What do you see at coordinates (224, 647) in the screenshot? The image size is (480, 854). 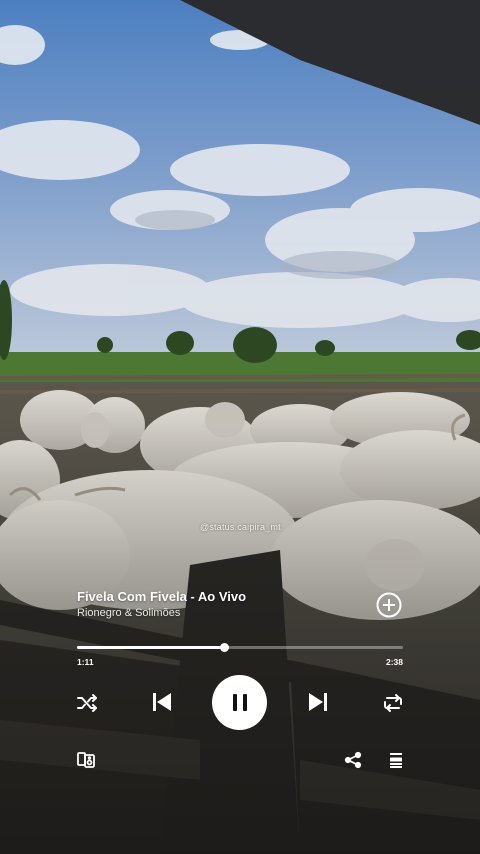 I see `progress-handle` at bounding box center [224, 647].